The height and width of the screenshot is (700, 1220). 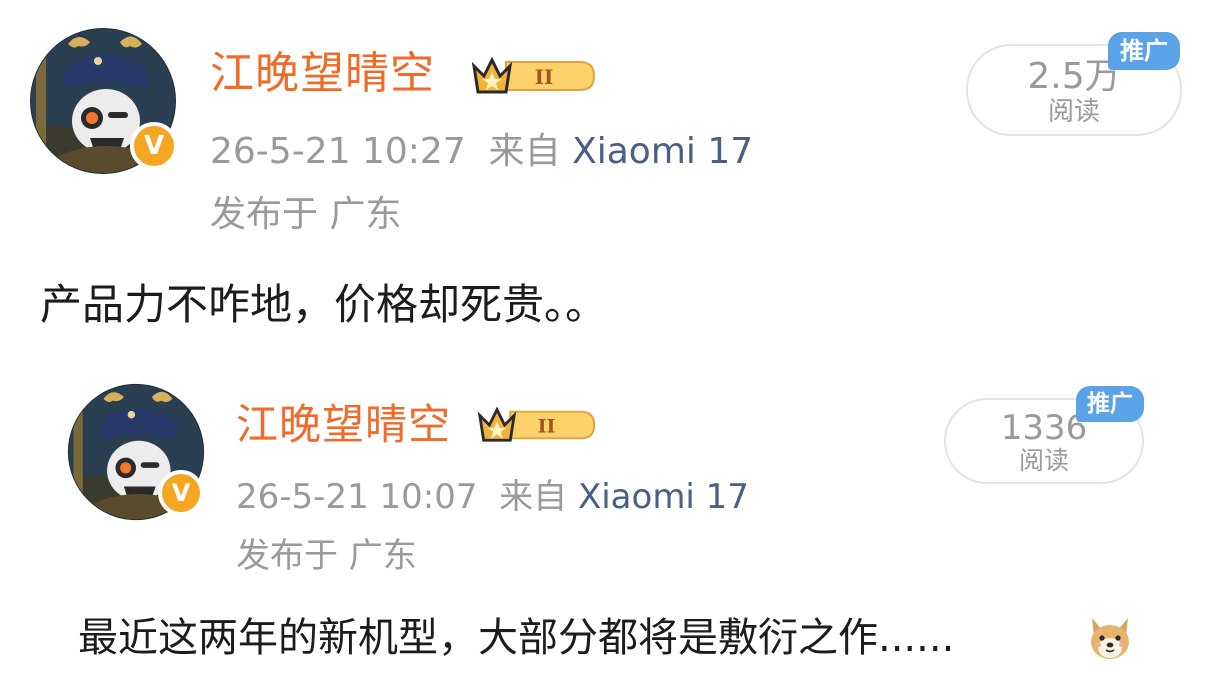 What do you see at coordinates (481, 152) in the screenshot?
I see `post-meta: 26-5-21 10:27 来自 Xiaomi 17` at bounding box center [481, 152].